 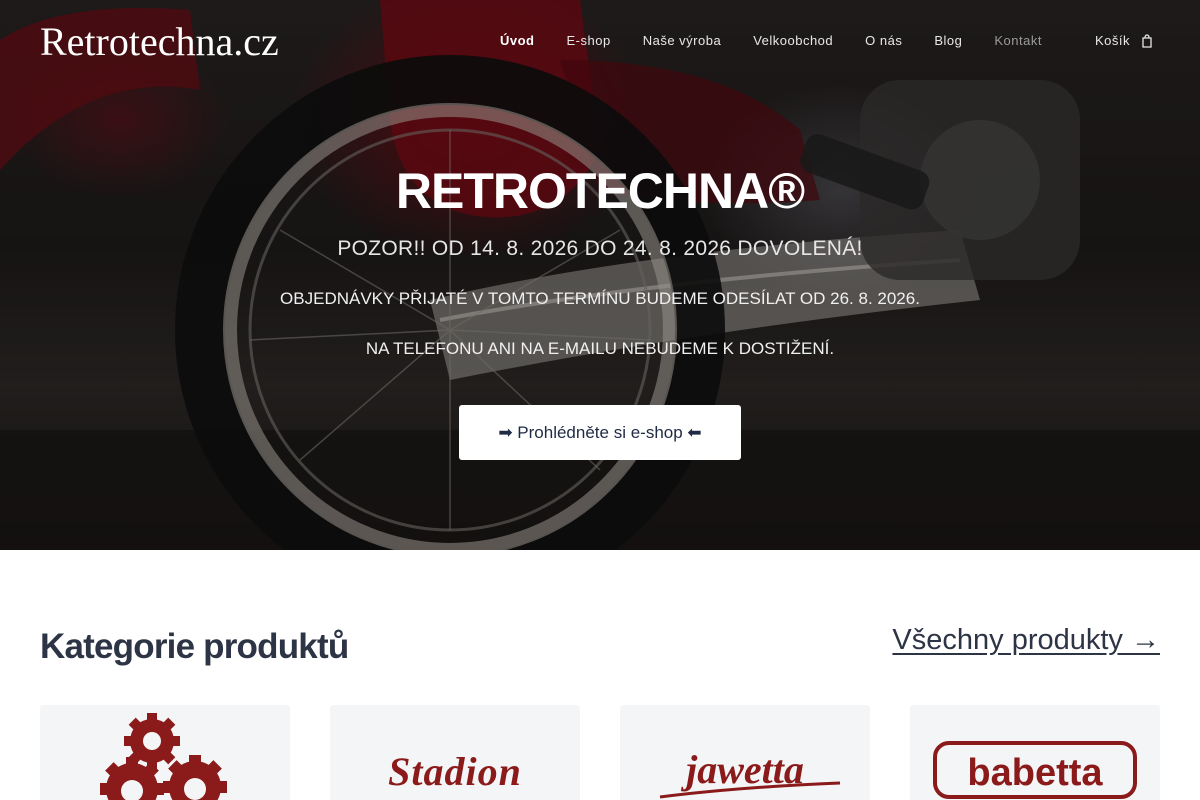 What do you see at coordinates (600, 752) in the screenshot?
I see `category-list: Stadion jawetta babetta` at bounding box center [600, 752].